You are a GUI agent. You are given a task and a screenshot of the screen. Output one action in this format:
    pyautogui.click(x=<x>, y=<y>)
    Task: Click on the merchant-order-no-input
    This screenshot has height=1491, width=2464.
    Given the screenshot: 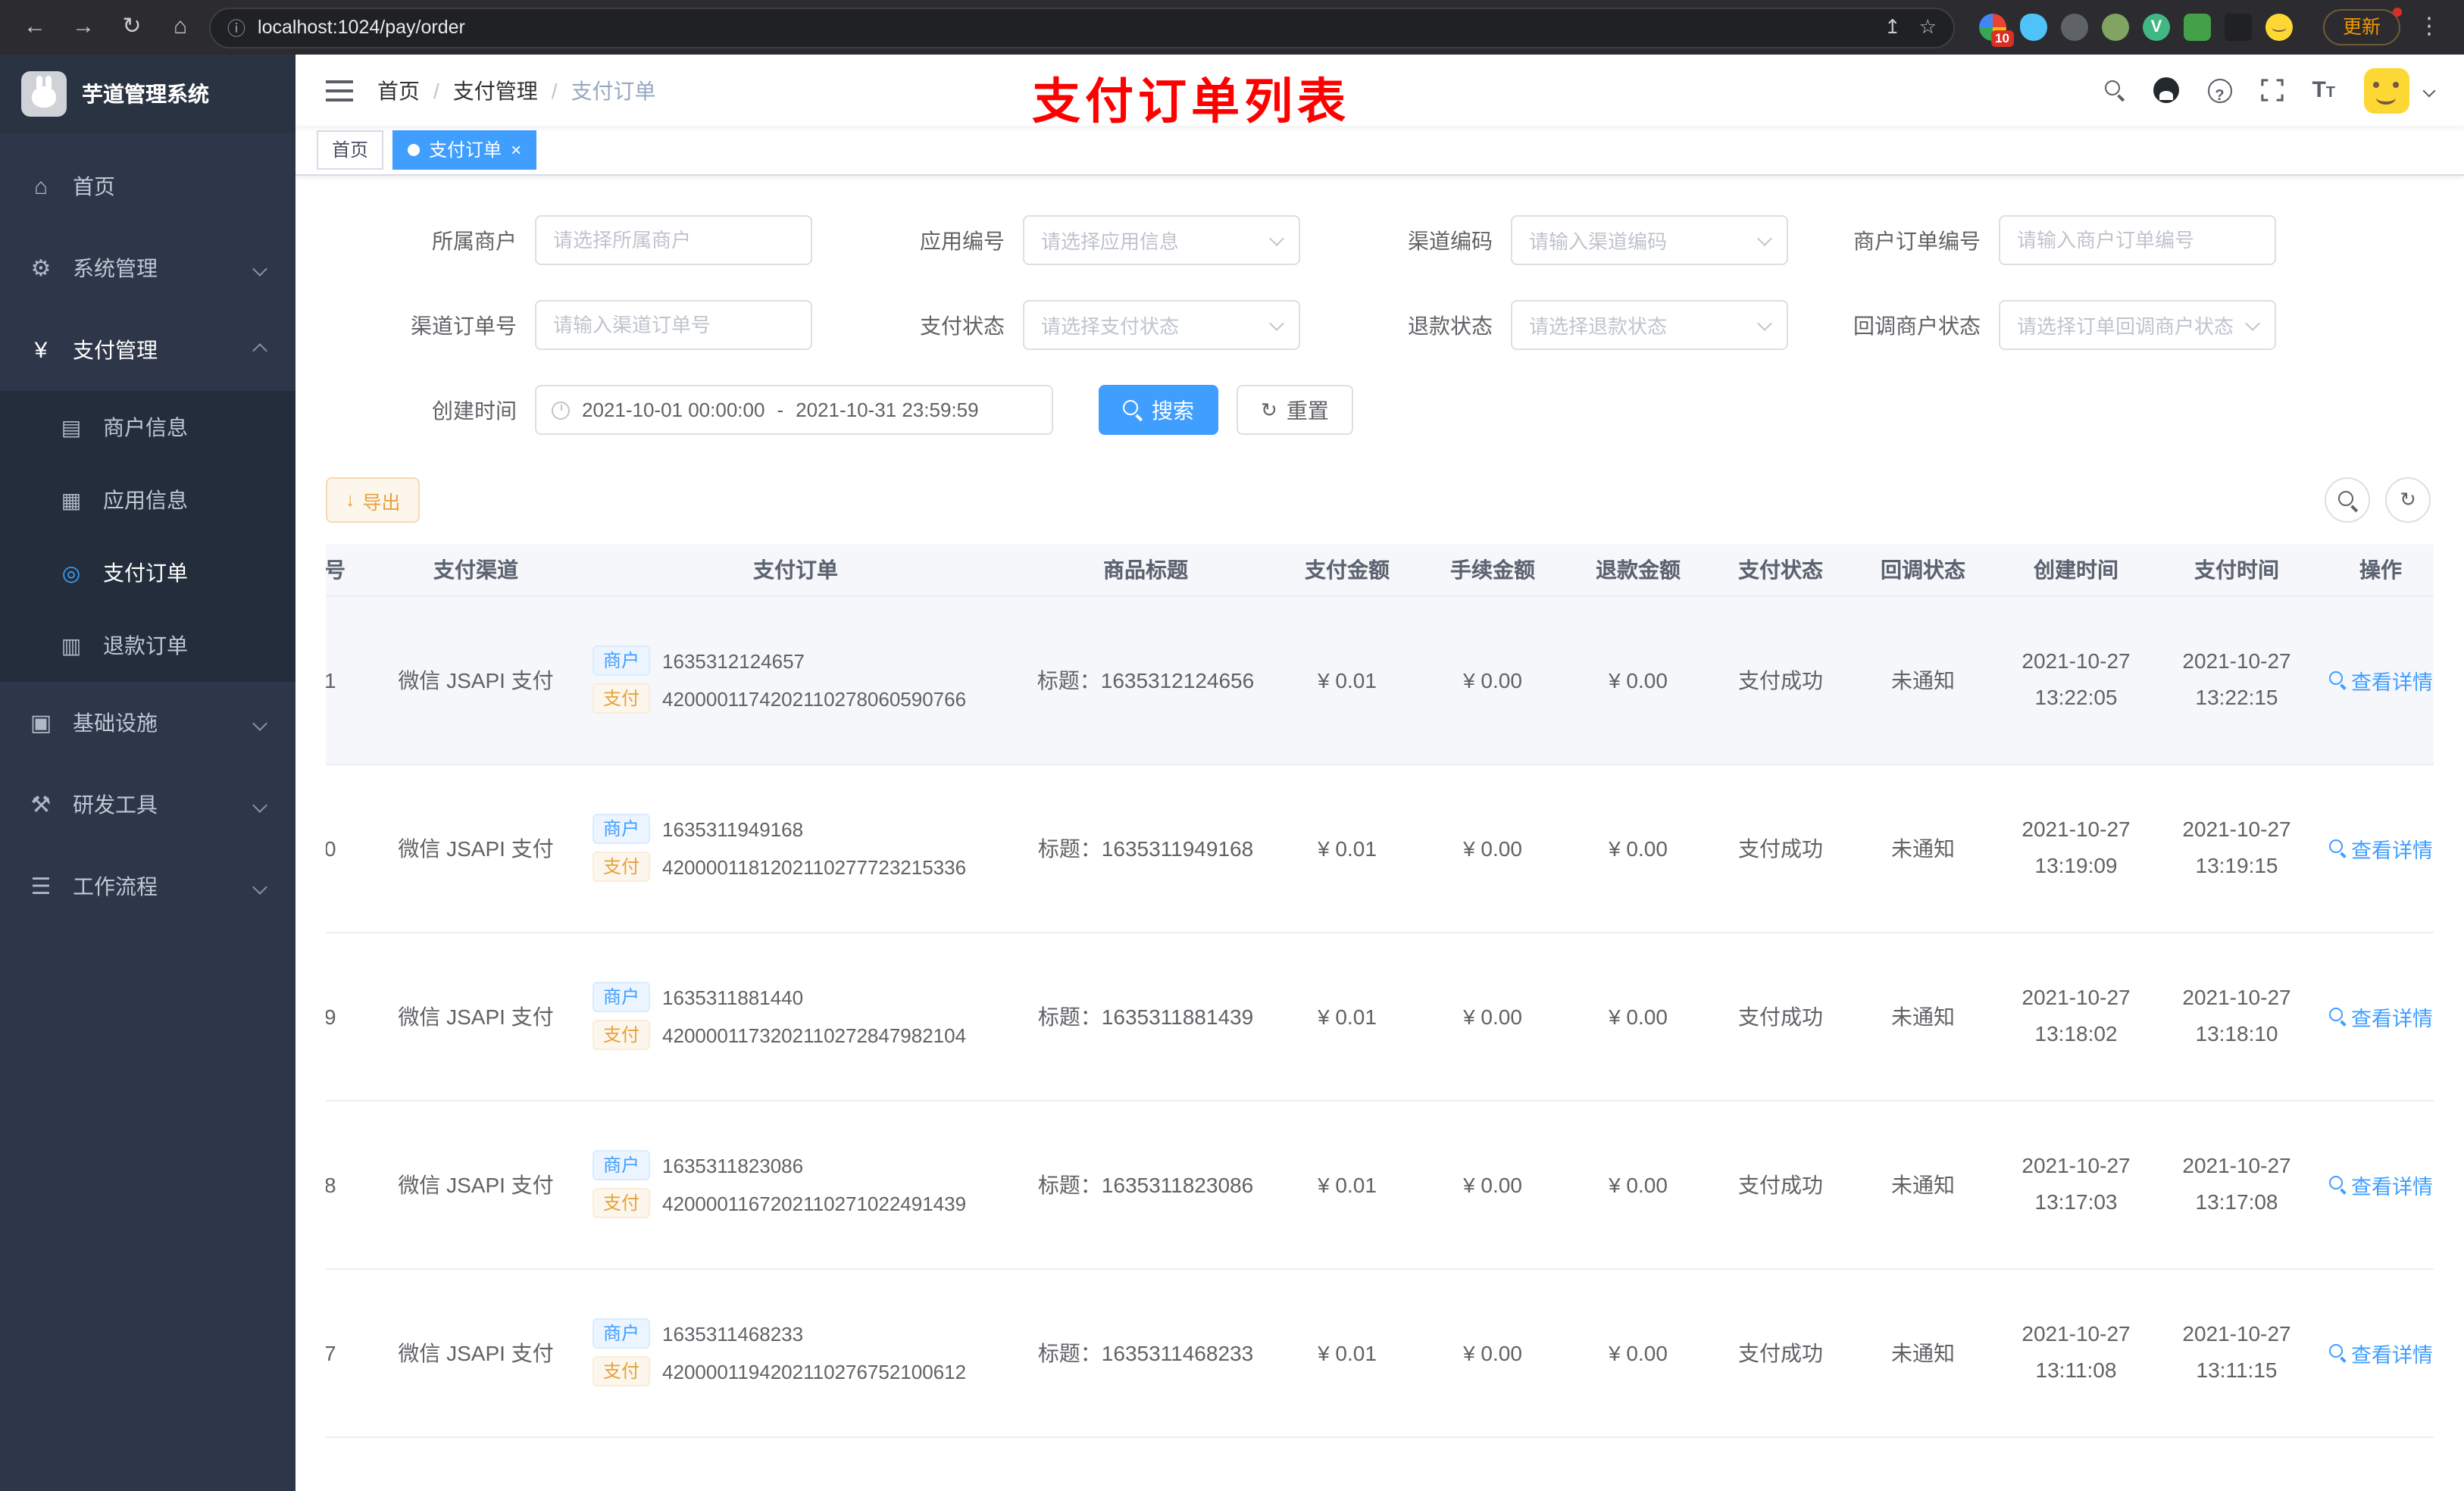 What is the action you would take?
    pyautogui.click(x=2137, y=240)
    